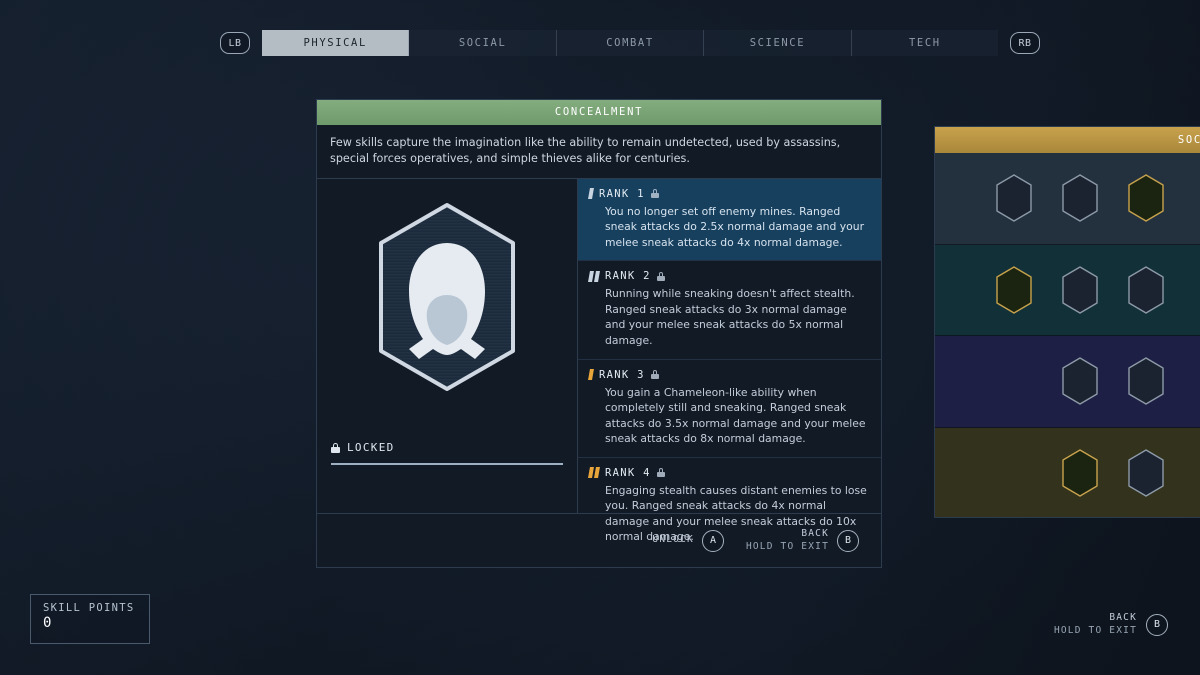 This screenshot has height=675, width=1200. What do you see at coordinates (628, 276) in the screenshot?
I see `rank-title: RANK 2` at bounding box center [628, 276].